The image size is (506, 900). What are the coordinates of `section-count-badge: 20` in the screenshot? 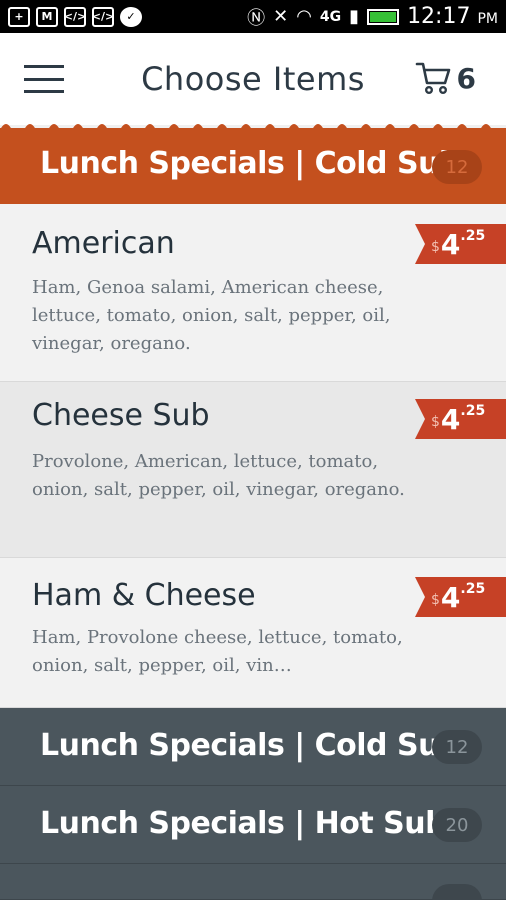 It's located at (457, 825).